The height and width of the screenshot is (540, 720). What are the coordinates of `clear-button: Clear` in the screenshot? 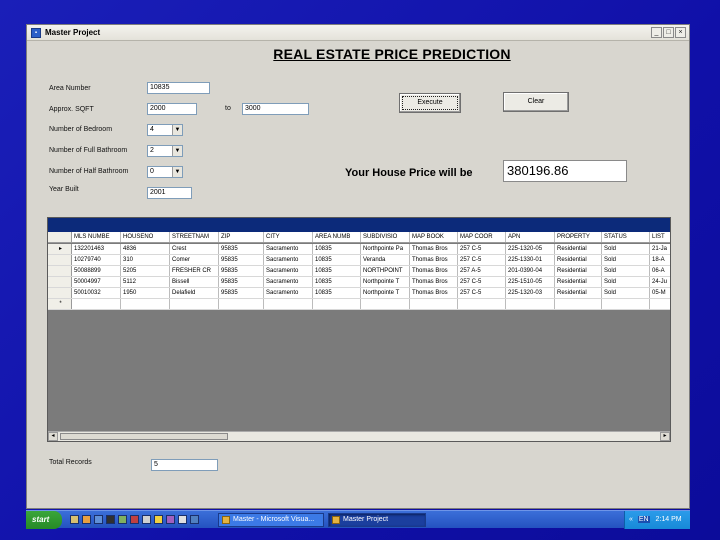 It's located at (536, 102).